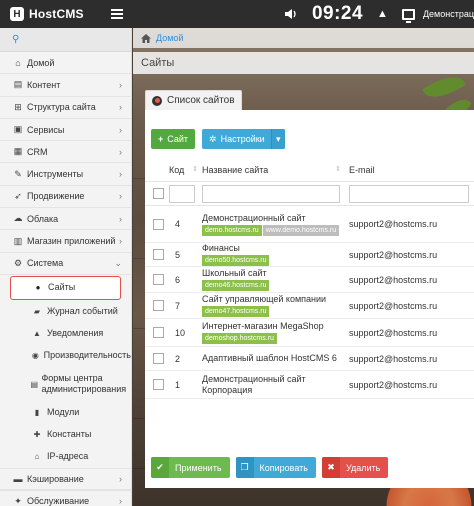 The image size is (474, 506). I want to click on sidebar-subitem: ▲ Уведомления, so click(65, 334).